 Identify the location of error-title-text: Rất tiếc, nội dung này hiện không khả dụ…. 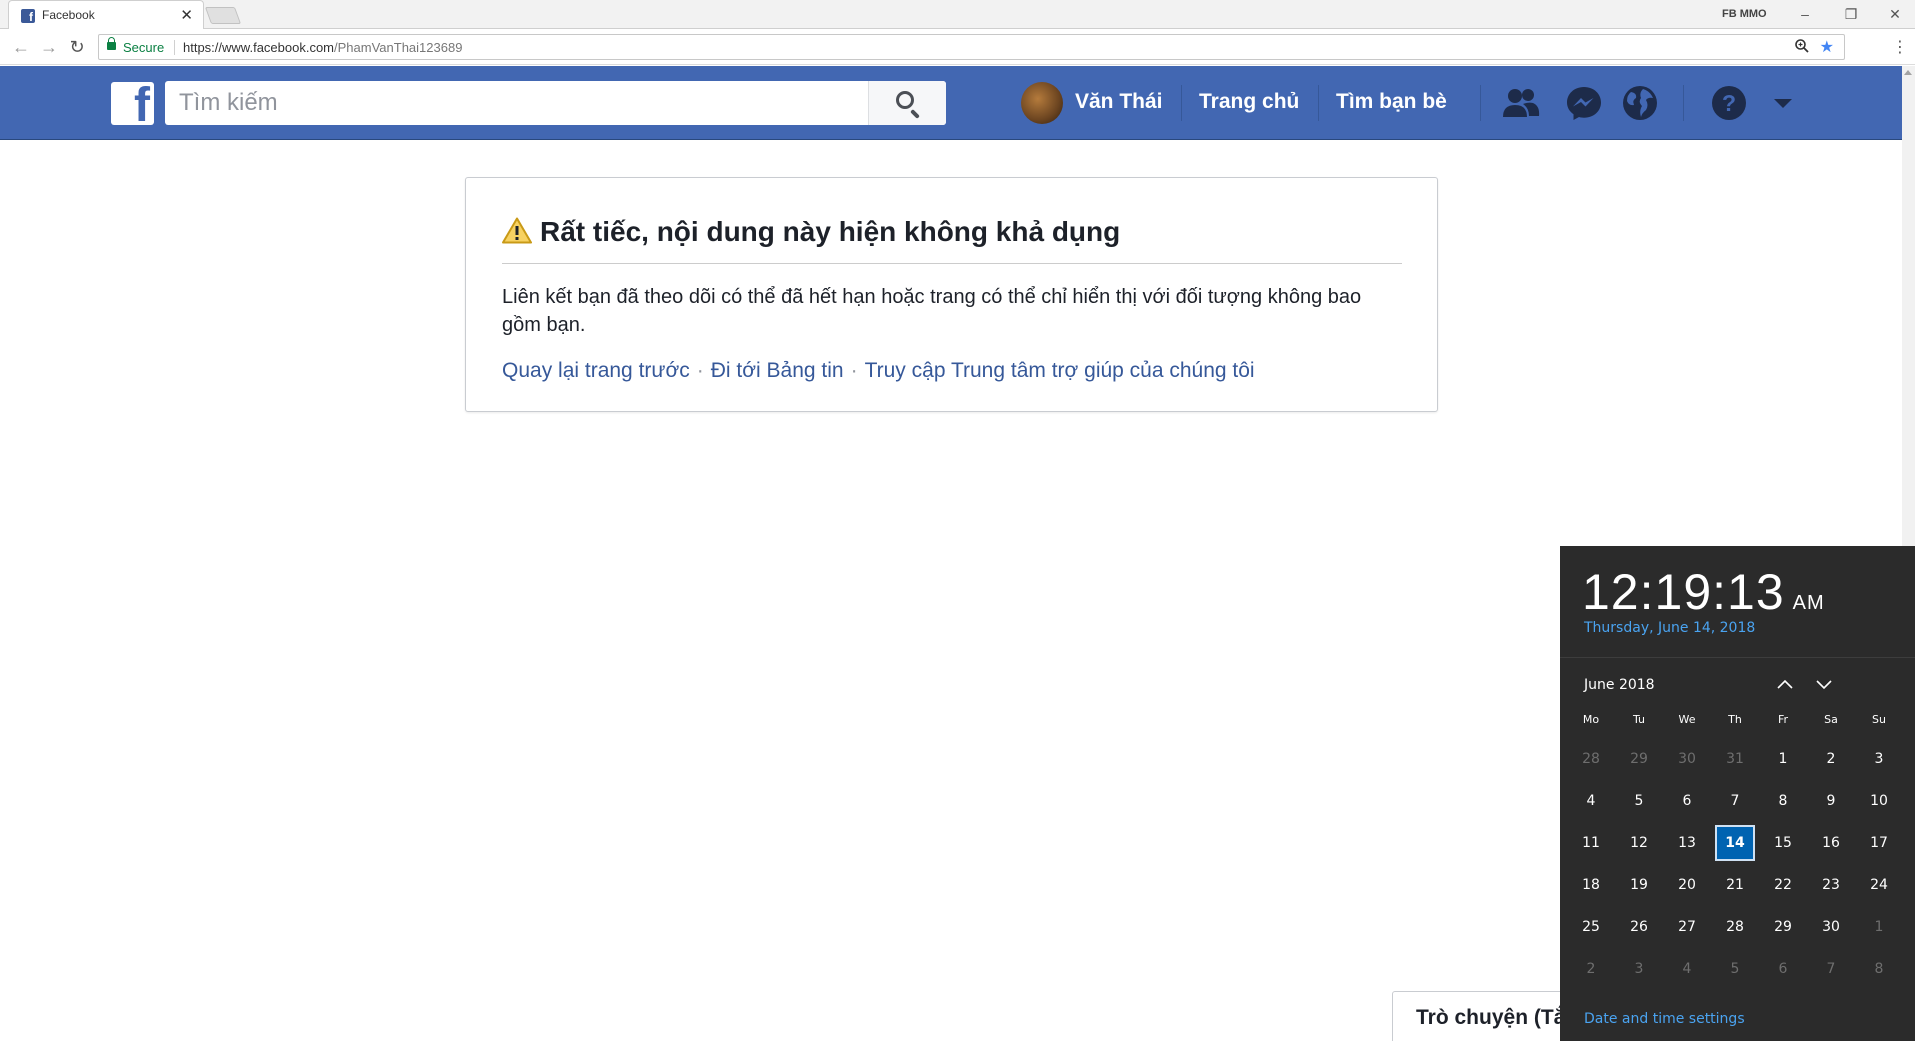
(830, 231).